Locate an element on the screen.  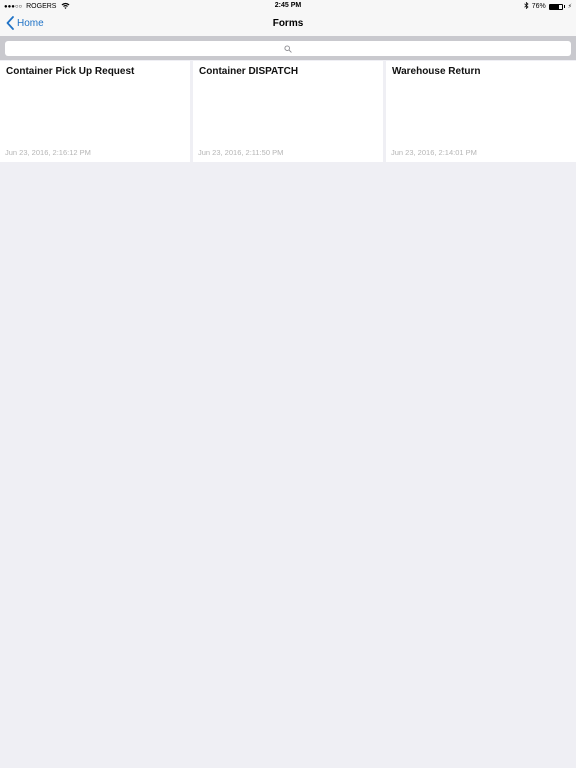
form-card-date: Jun 23, 2016, 2:11:50 PM is located at coordinates (241, 152).